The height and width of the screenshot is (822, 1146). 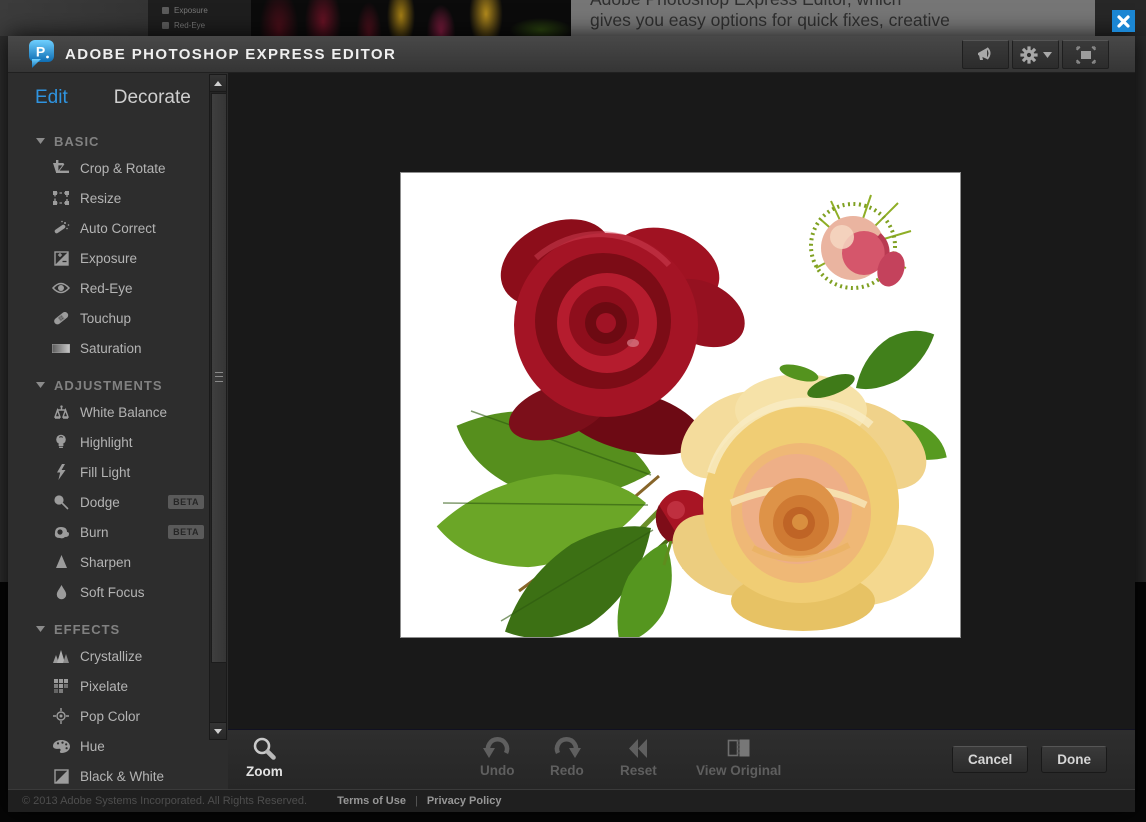 I want to click on burn-tool-icon, so click(x=61, y=532).